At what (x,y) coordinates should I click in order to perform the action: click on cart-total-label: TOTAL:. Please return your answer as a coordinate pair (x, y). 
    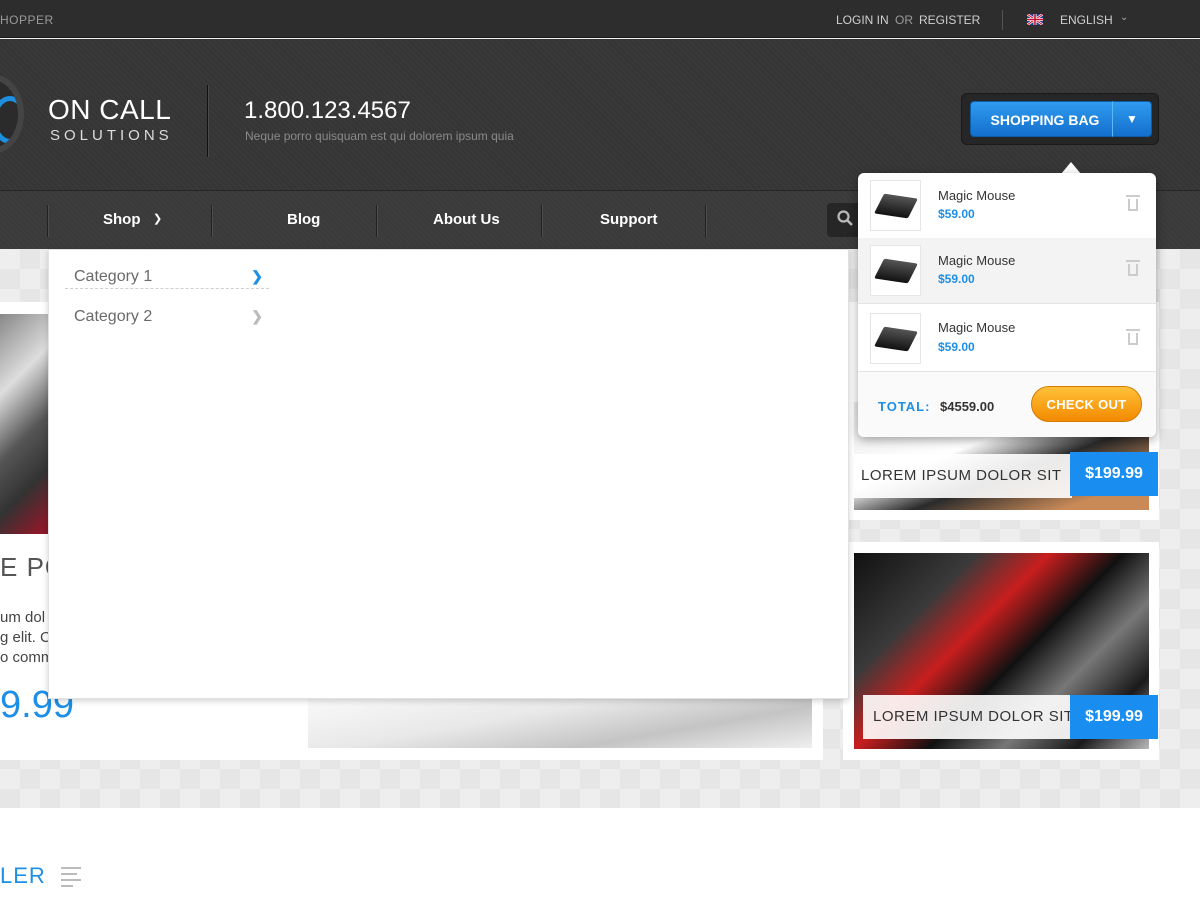
    Looking at the image, I should click on (904, 406).